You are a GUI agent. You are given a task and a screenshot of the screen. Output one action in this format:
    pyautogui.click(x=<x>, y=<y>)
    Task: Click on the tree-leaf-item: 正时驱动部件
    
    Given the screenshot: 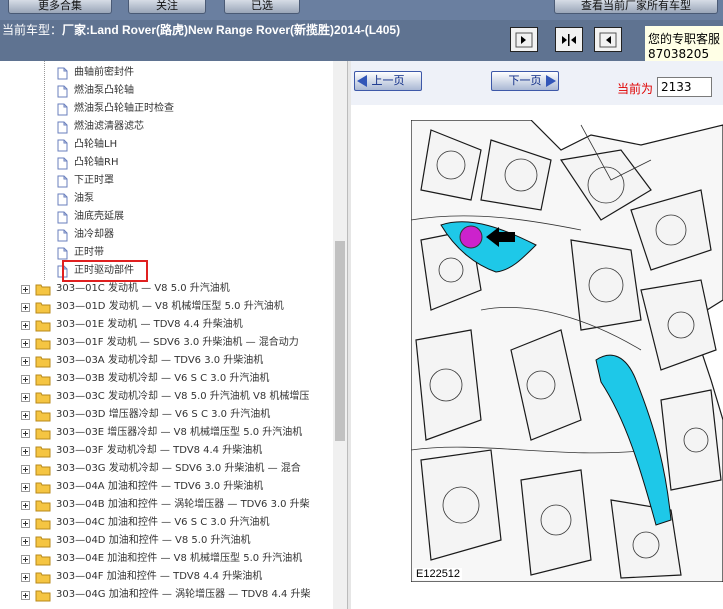 What is the action you would take?
    pyautogui.click(x=173, y=271)
    